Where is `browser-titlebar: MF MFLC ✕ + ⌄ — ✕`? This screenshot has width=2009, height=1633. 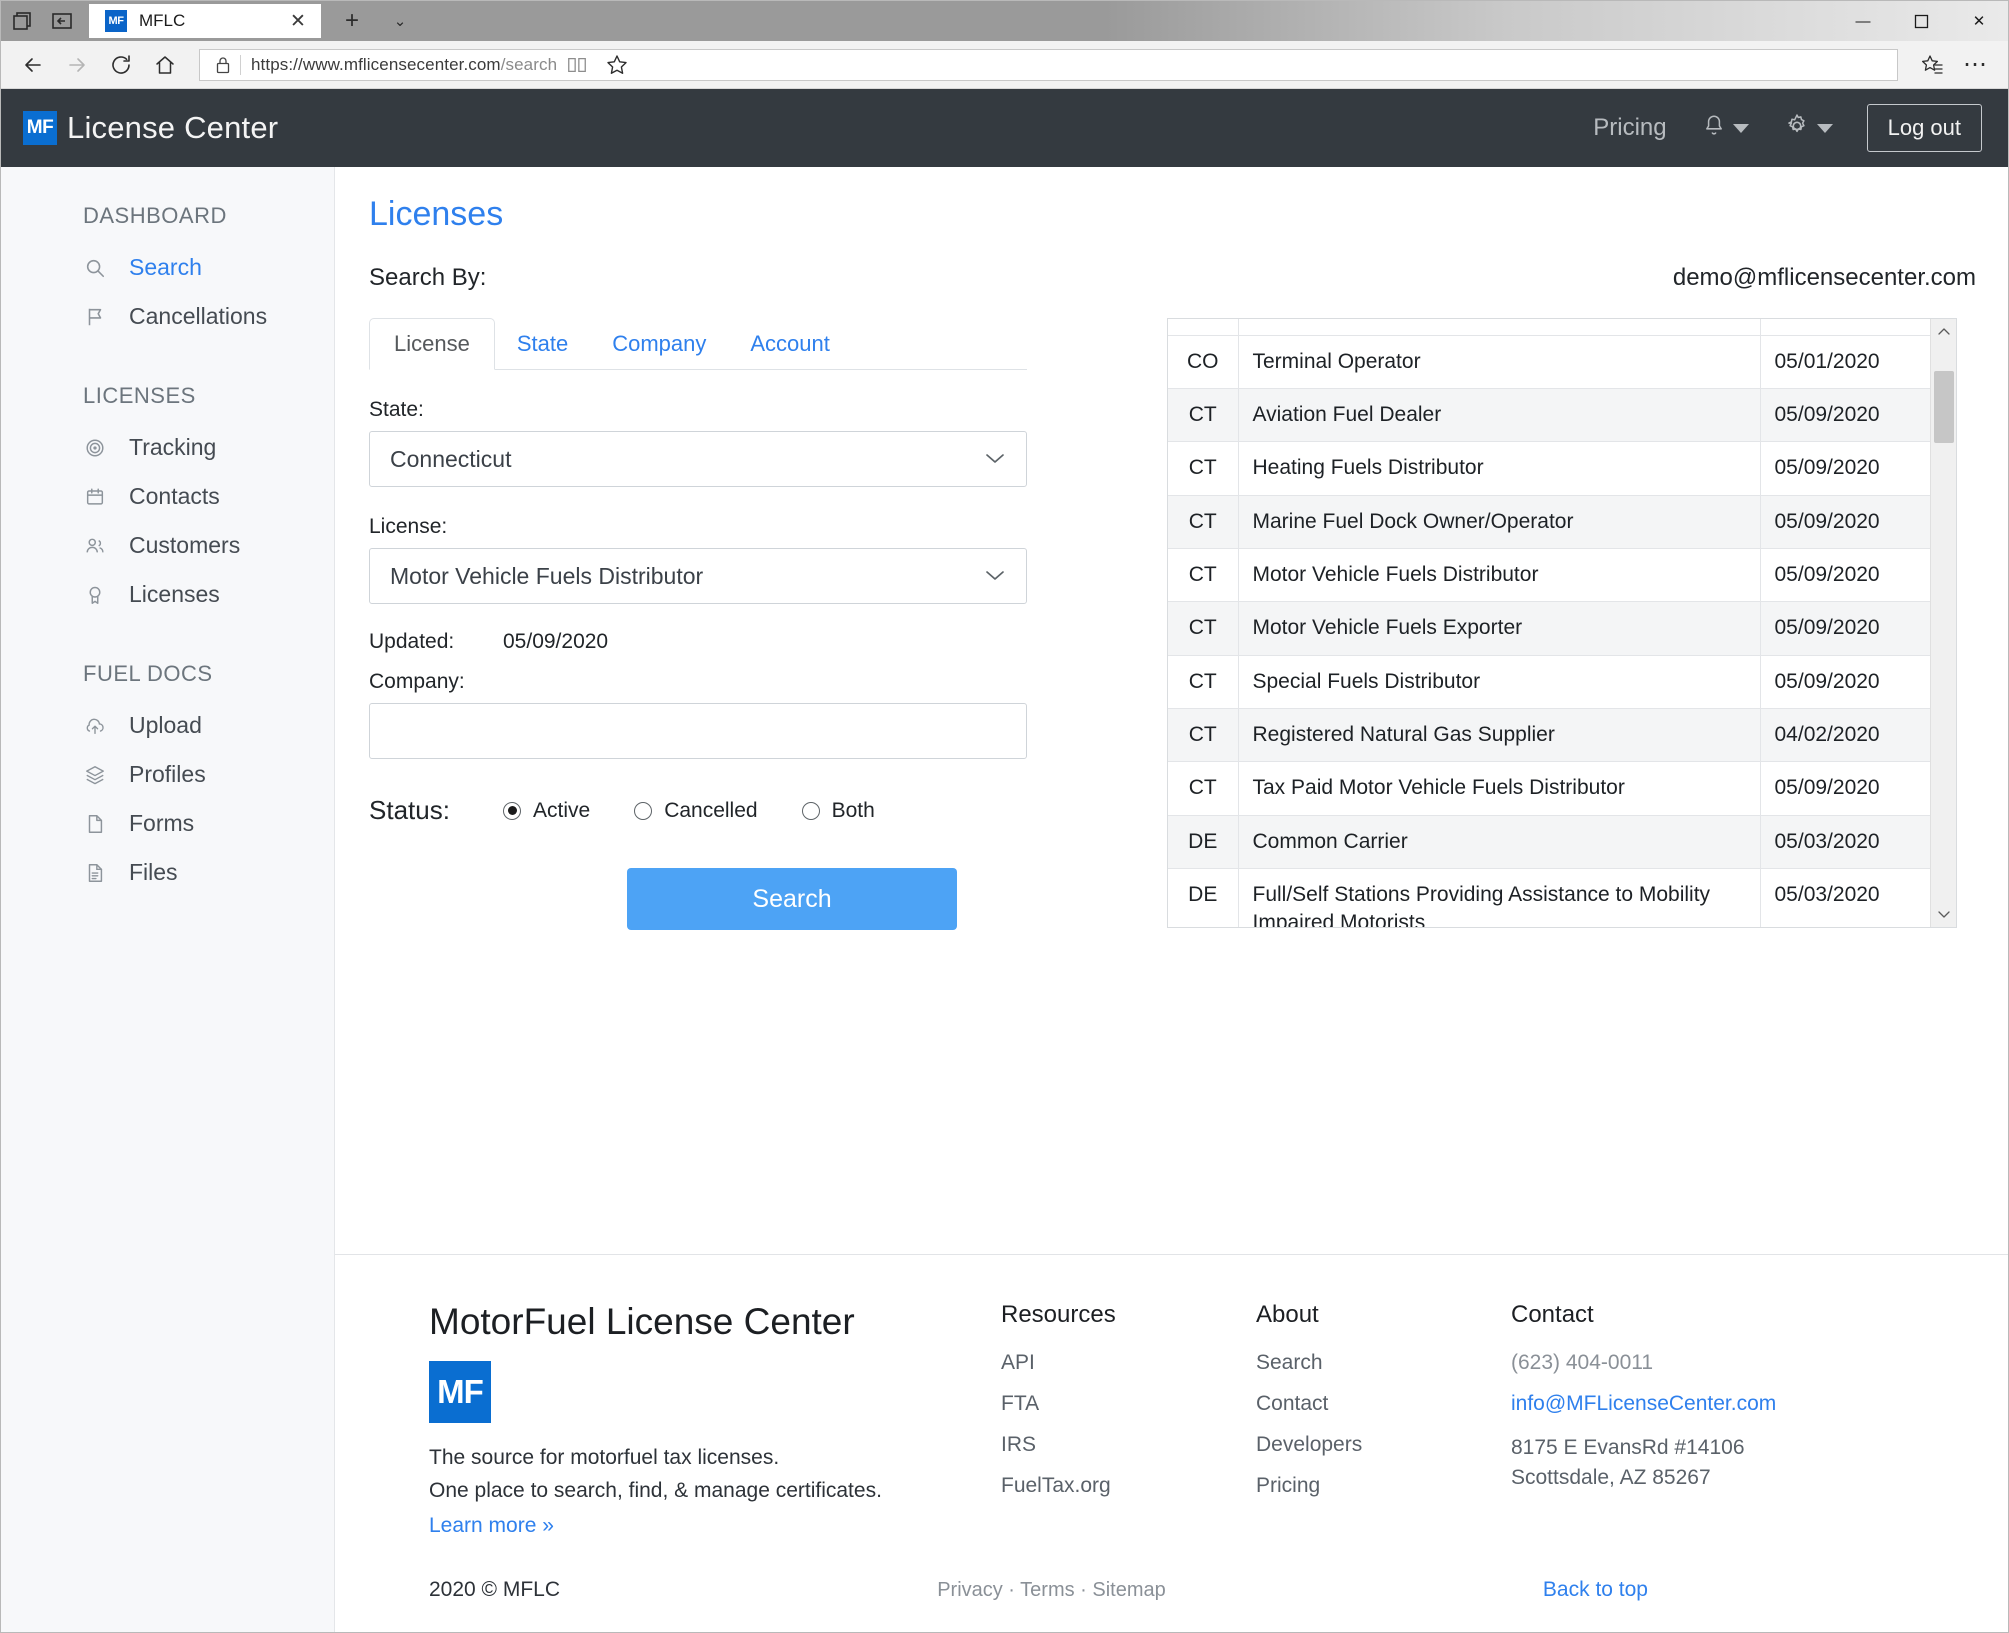 browser-titlebar: MF MFLC ✕ + ⌄ — ✕ is located at coordinates (1004, 21).